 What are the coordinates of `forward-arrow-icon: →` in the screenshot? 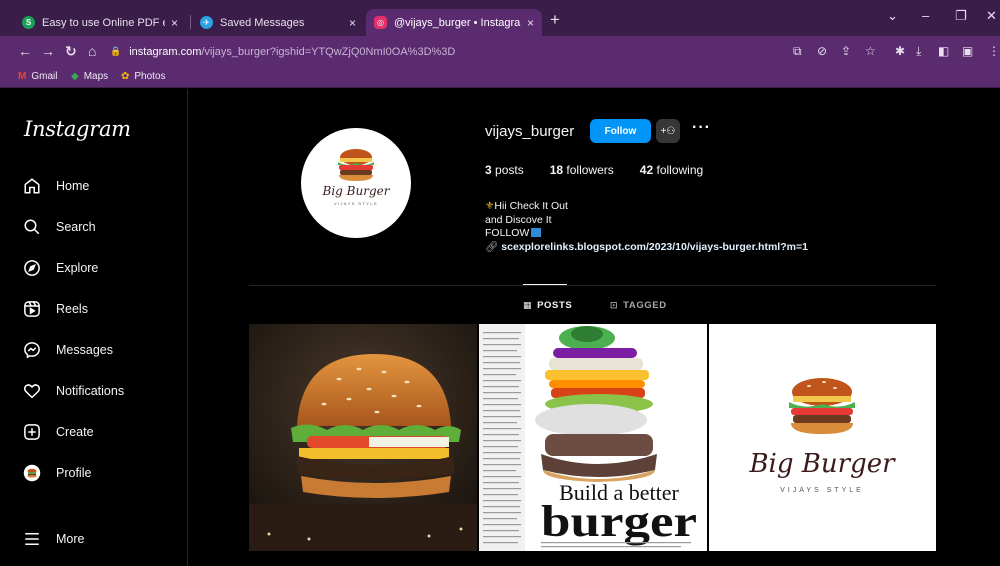 It's located at (48, 51).